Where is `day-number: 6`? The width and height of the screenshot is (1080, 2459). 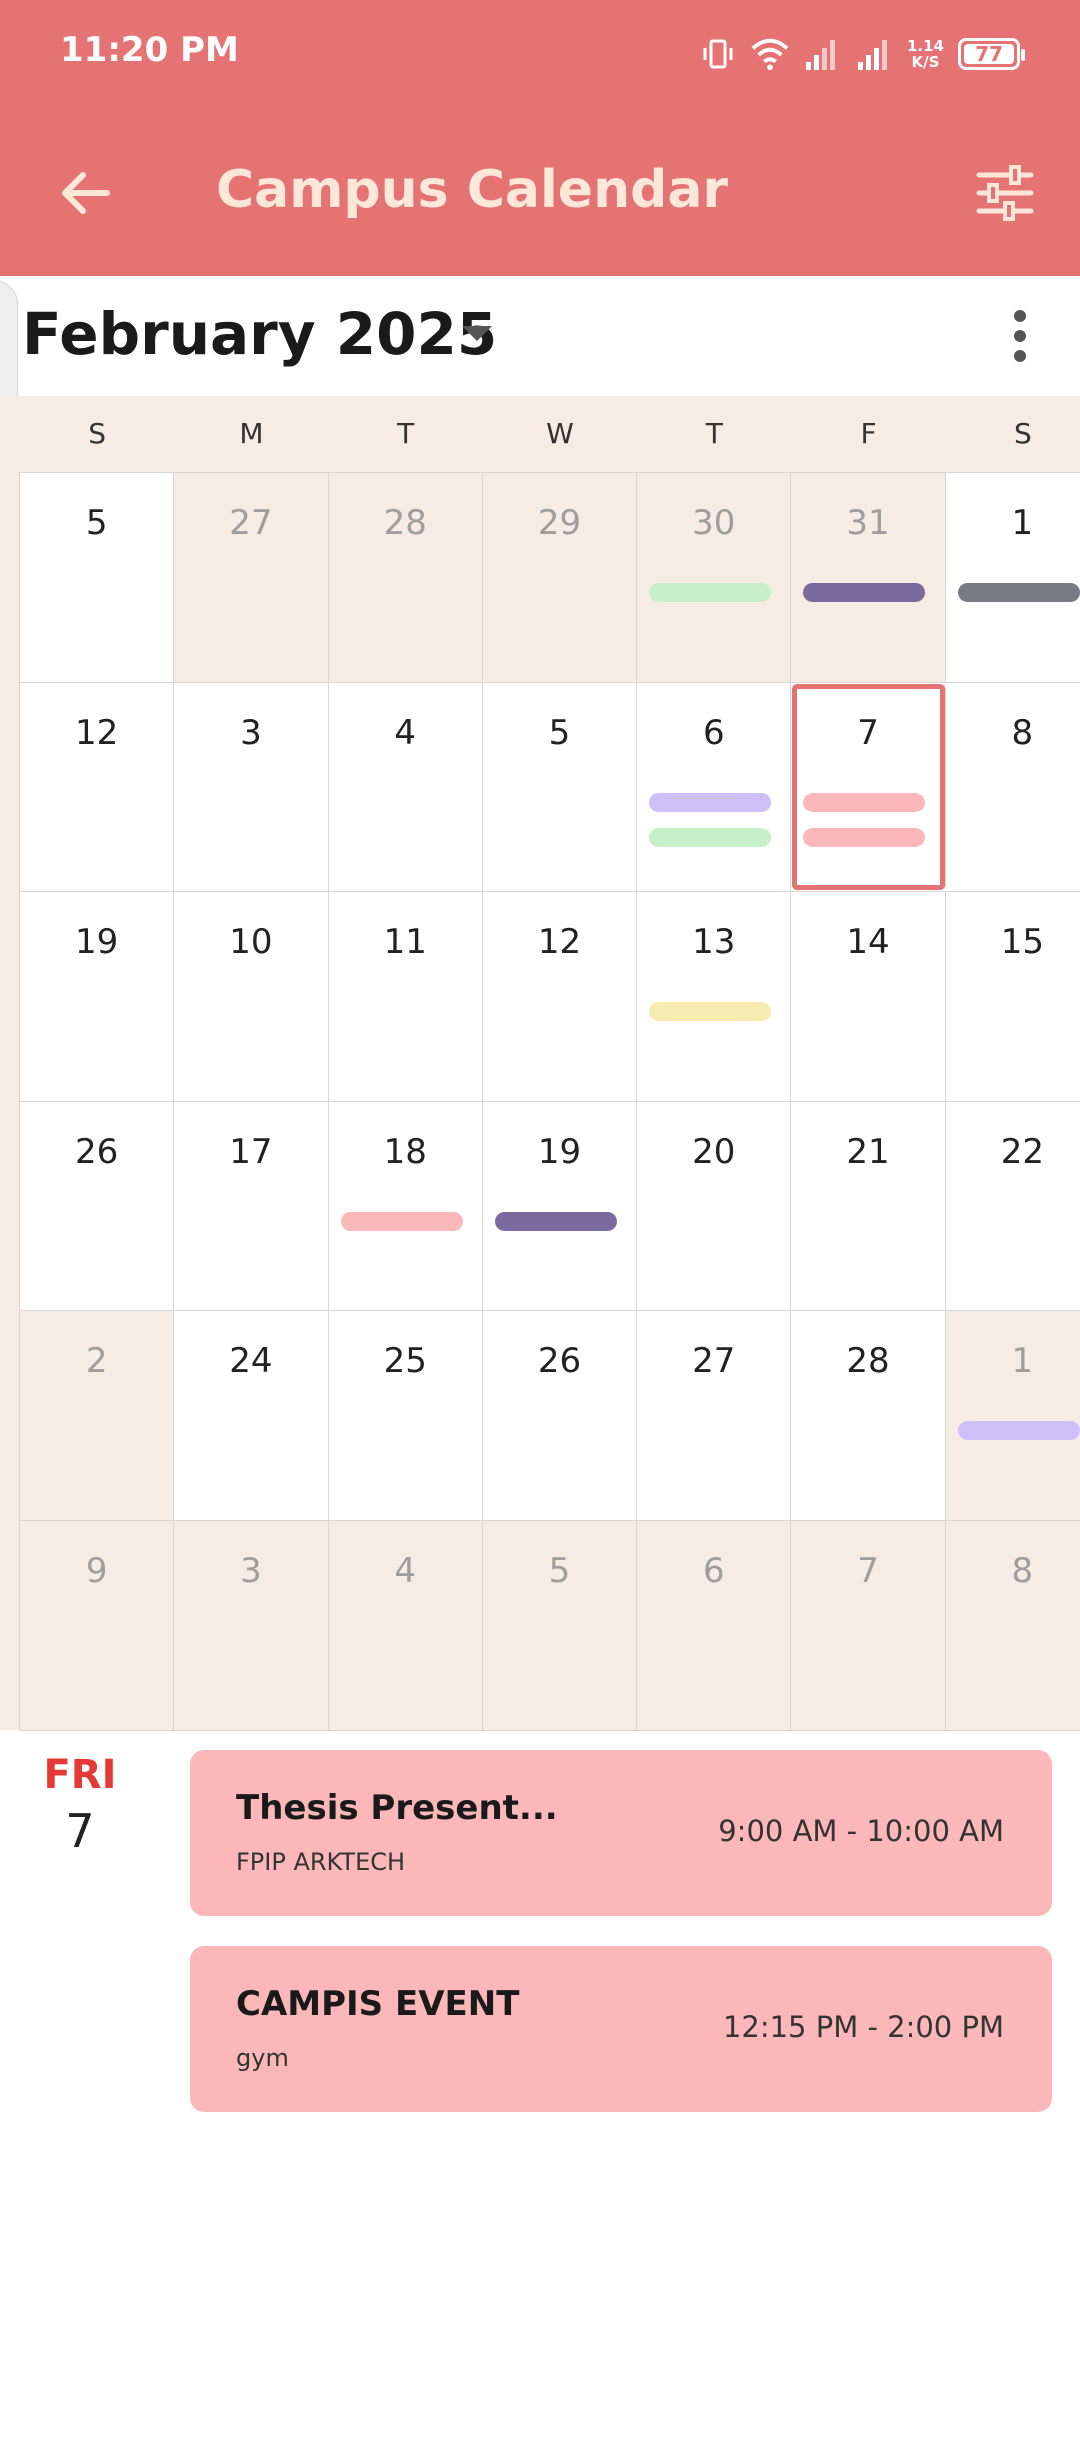 day-number: 6 is located at coordinates (713, 1570).